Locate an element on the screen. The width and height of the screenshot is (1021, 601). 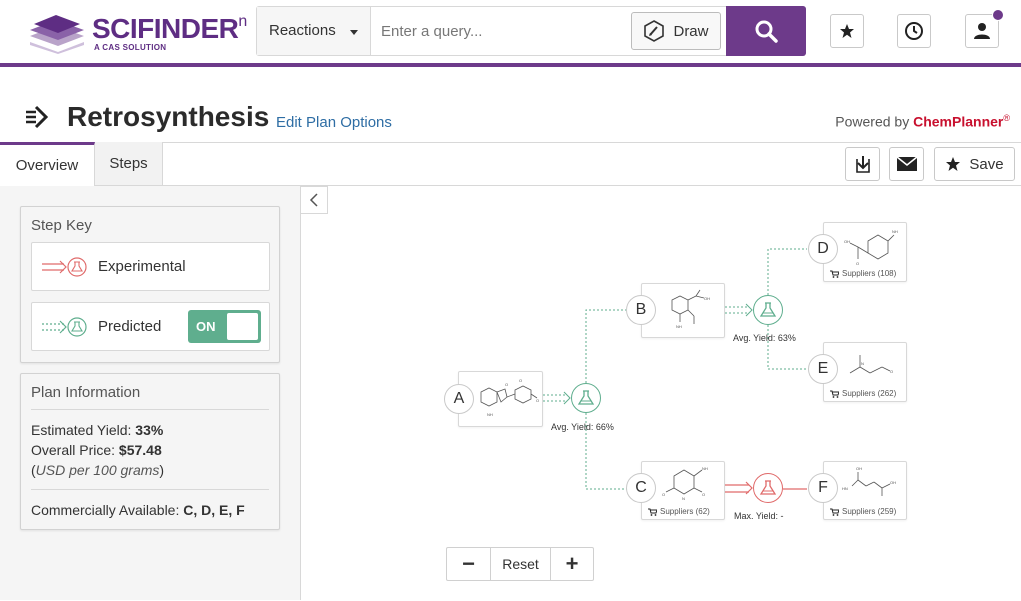
node-letter-d: D is located at coordinates (823, 249).